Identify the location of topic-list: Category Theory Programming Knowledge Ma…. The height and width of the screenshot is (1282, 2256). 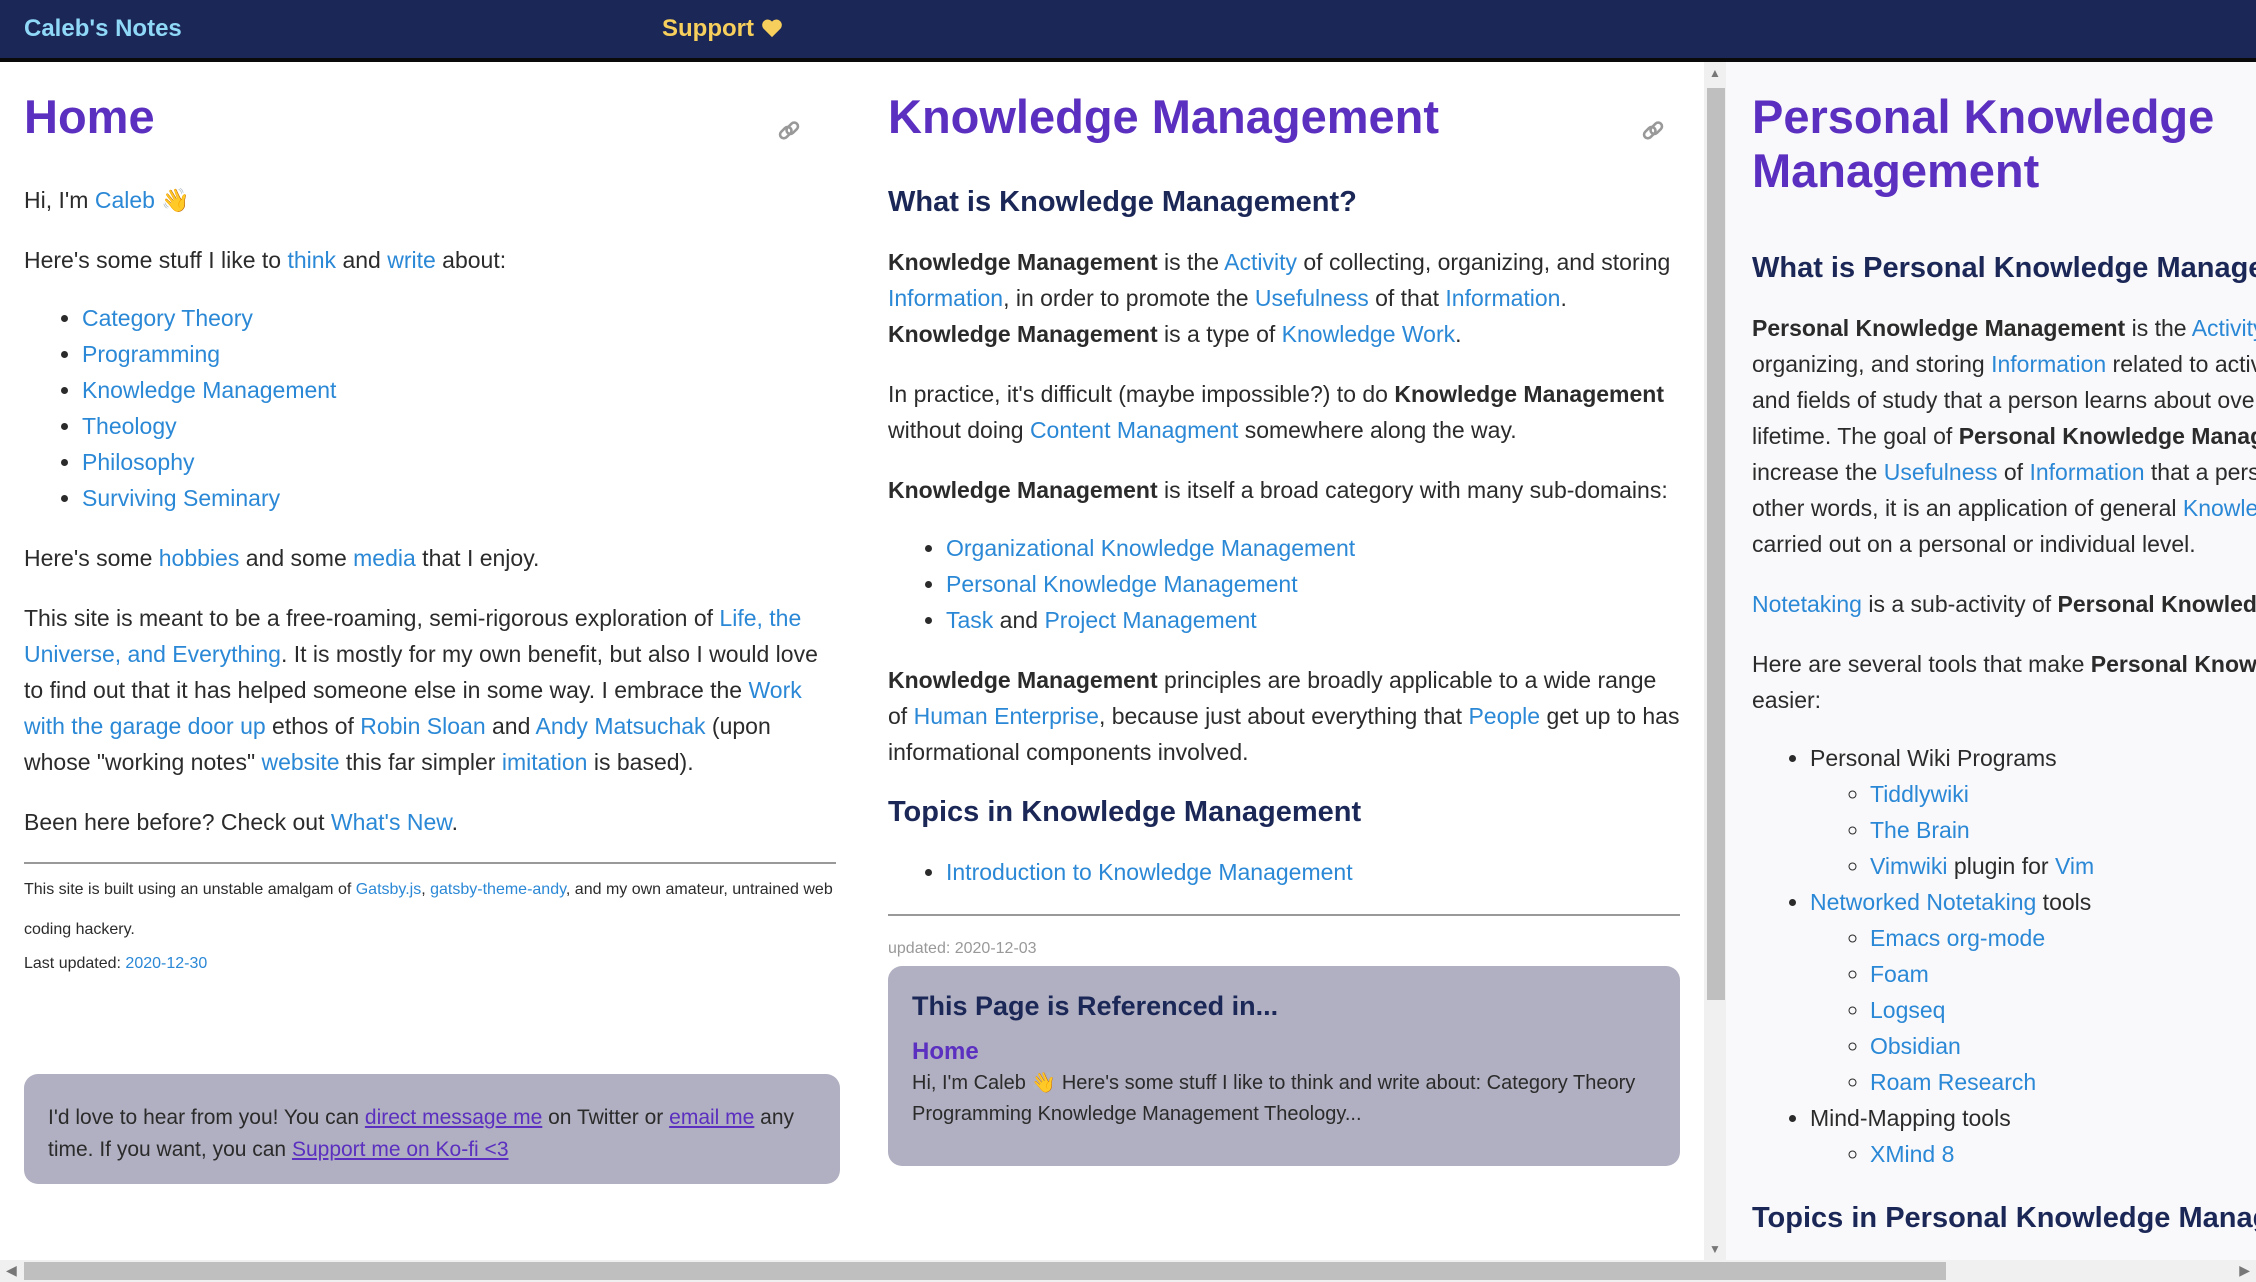
(430, 408).